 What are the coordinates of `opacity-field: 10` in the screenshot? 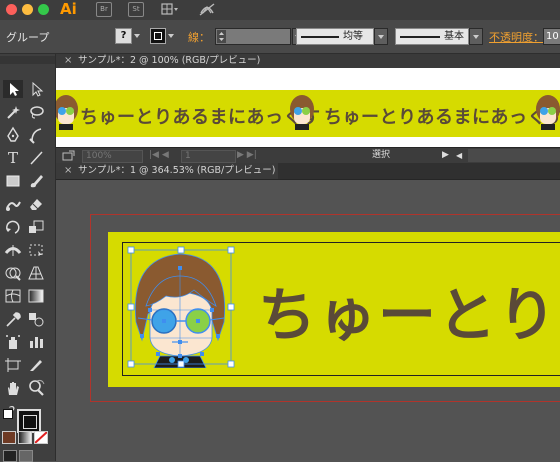 It's located at (551, 36).